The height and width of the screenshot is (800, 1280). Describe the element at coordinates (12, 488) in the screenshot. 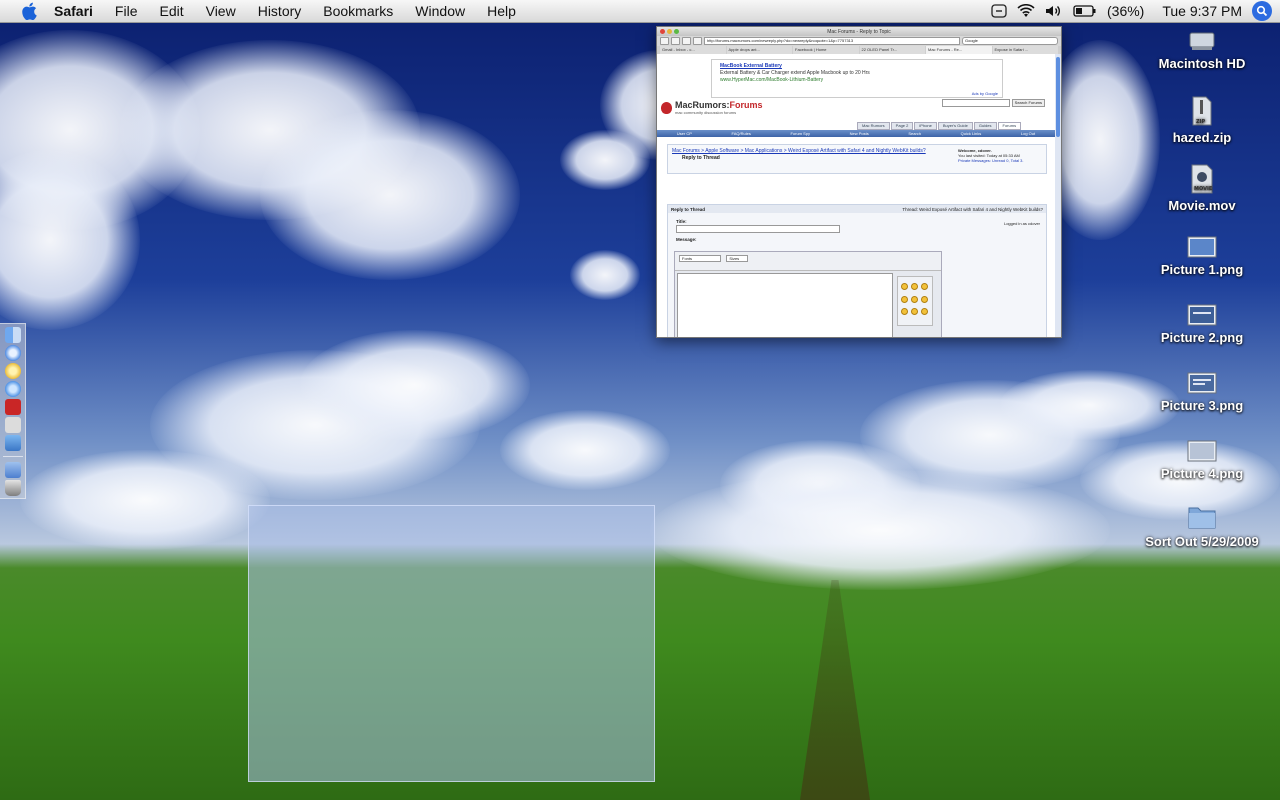

I see `trash-icon` at that location.